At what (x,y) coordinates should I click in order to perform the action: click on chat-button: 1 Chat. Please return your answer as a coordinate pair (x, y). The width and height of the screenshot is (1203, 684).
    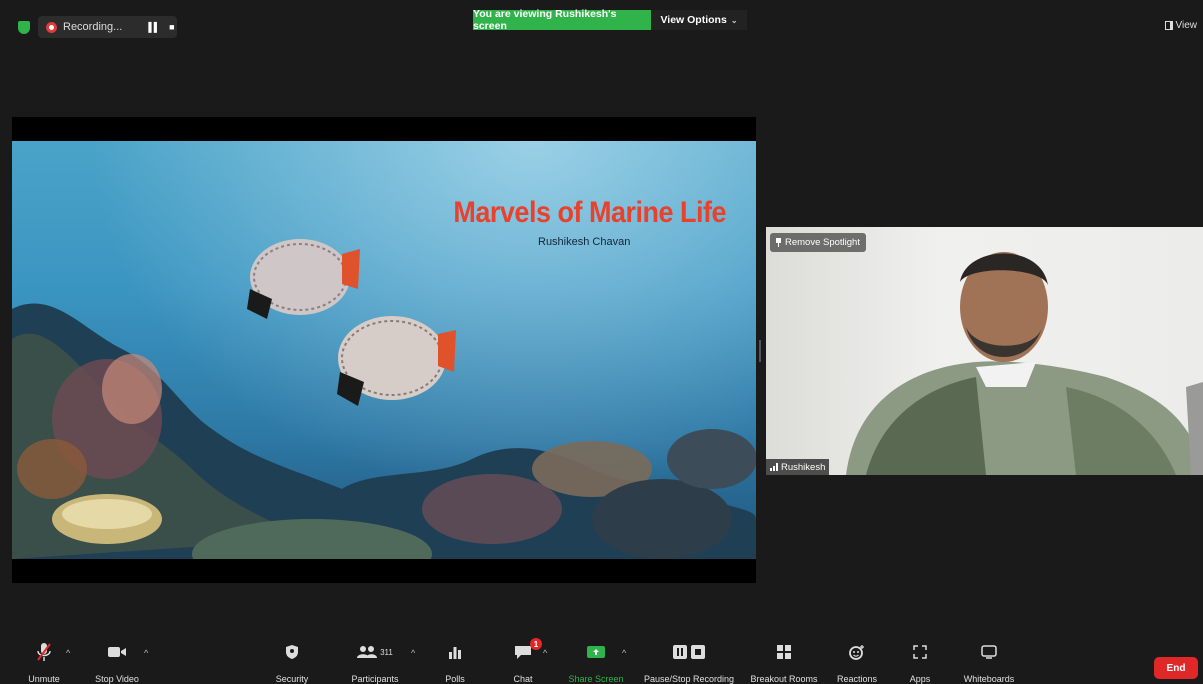
    Looking at the image, I should click on (525, 661).